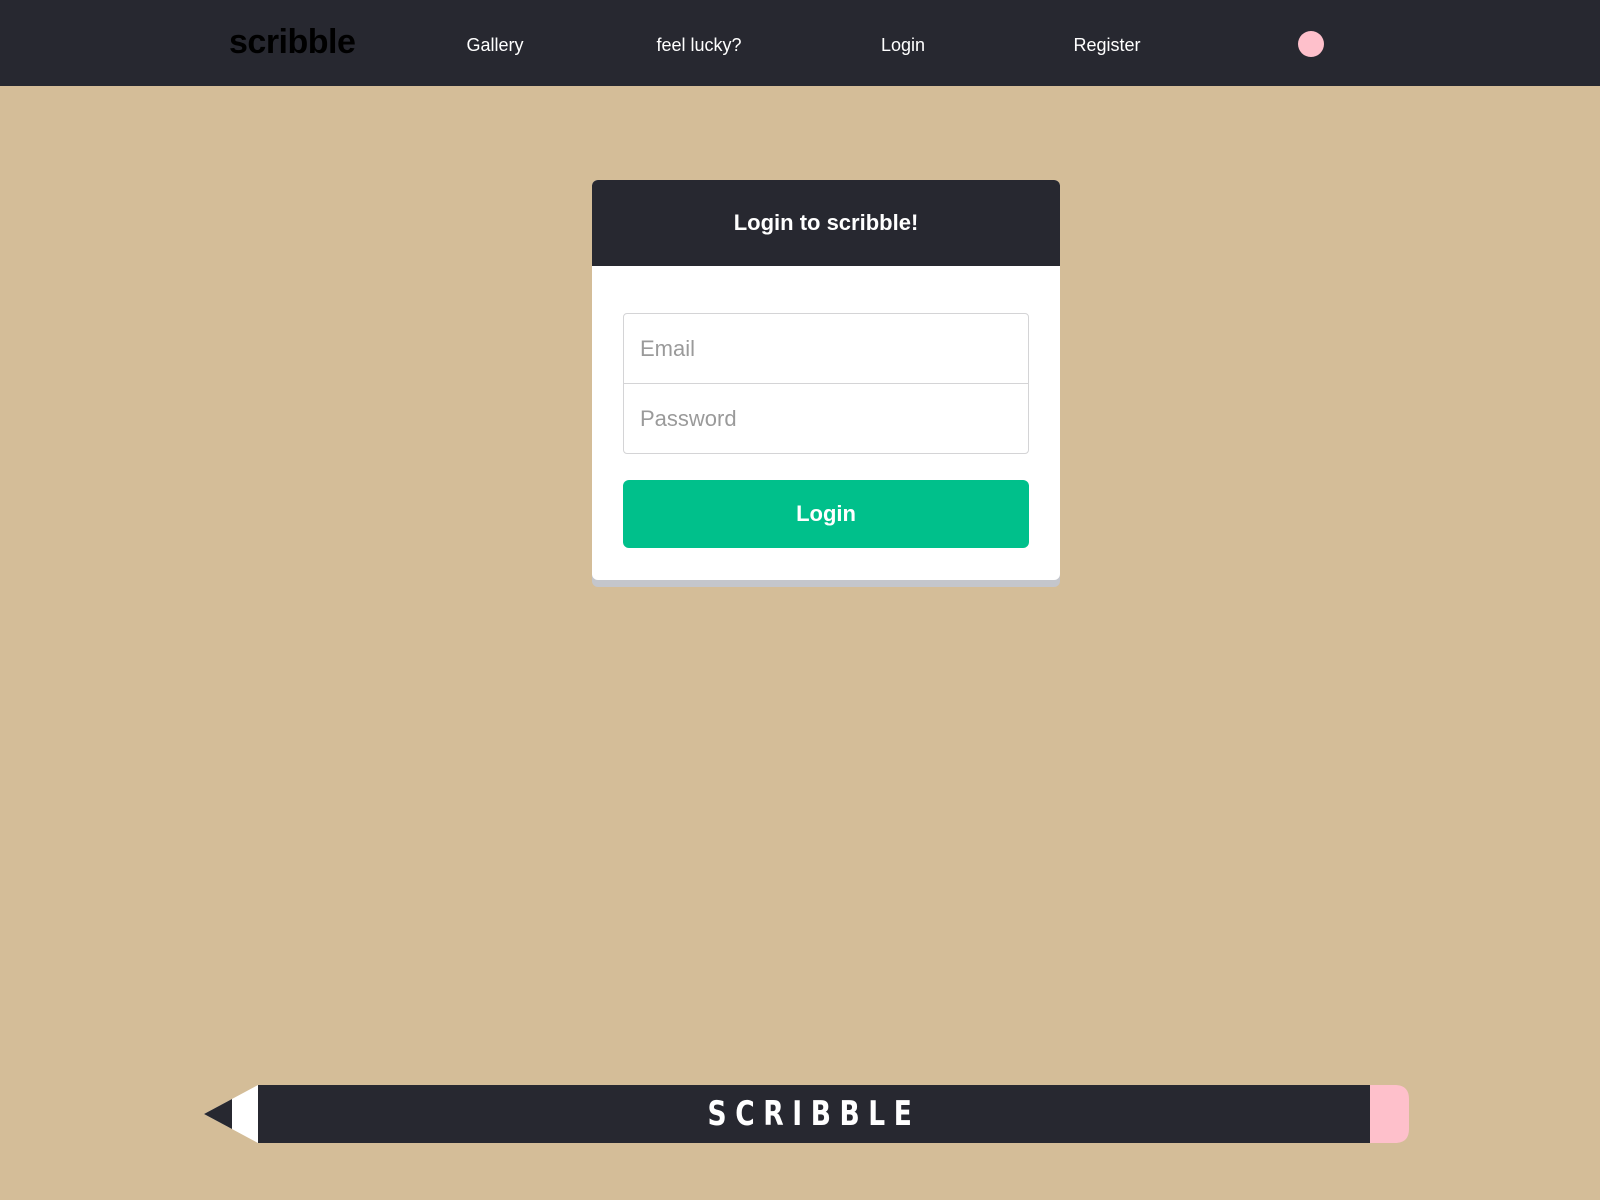 The image size is (1600, 1200). I want to click on nav-link-feel-lucky: feel lucky?, so click(698, 45).